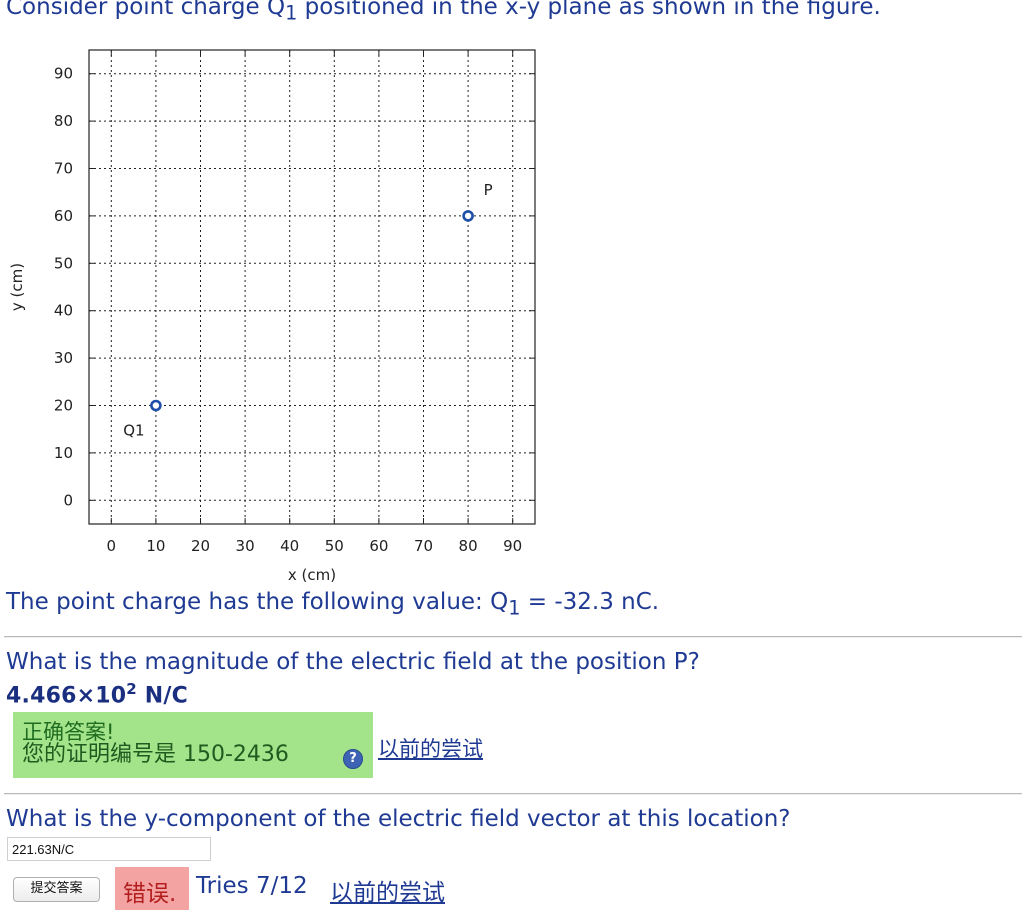 This screenshot has width=1024, height=915. What do you see at coordinates (245, 546) in the screenshot?
I see `x-tick-label: 30` at bounding box center [245, 546].